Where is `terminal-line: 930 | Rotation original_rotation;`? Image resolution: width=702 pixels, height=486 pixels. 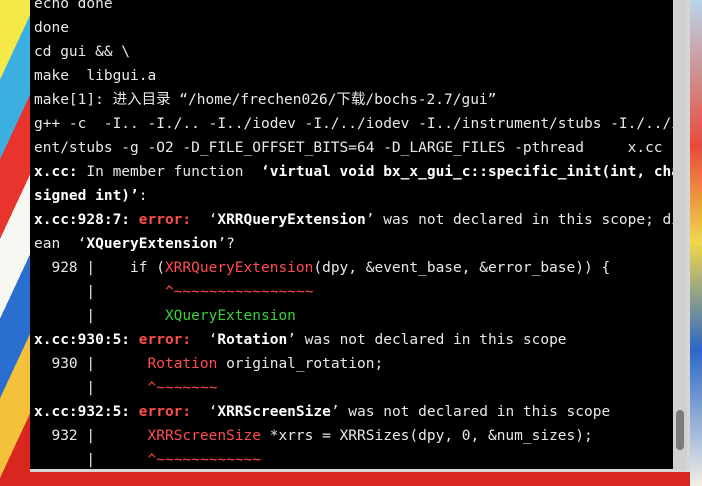
terminal-line: 930 | Rotation original_rotation; is located at coordinates (354, 364).